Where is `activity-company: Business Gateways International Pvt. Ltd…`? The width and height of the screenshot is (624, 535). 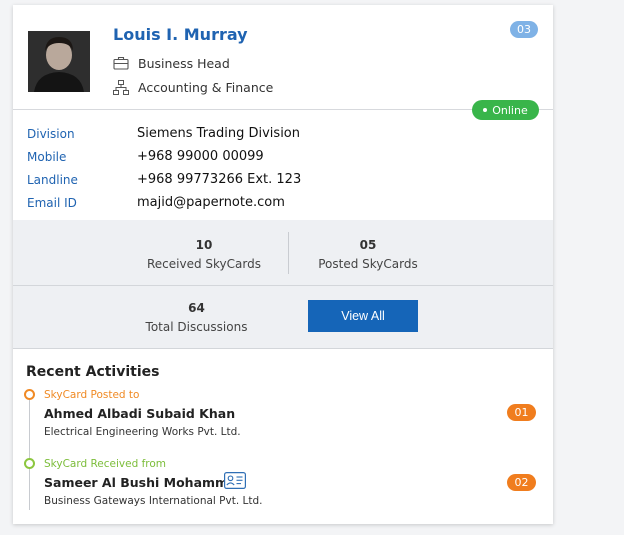 activity-company: Business Gateways International Pvt. Ltd… is located at coordinates (153, 501).